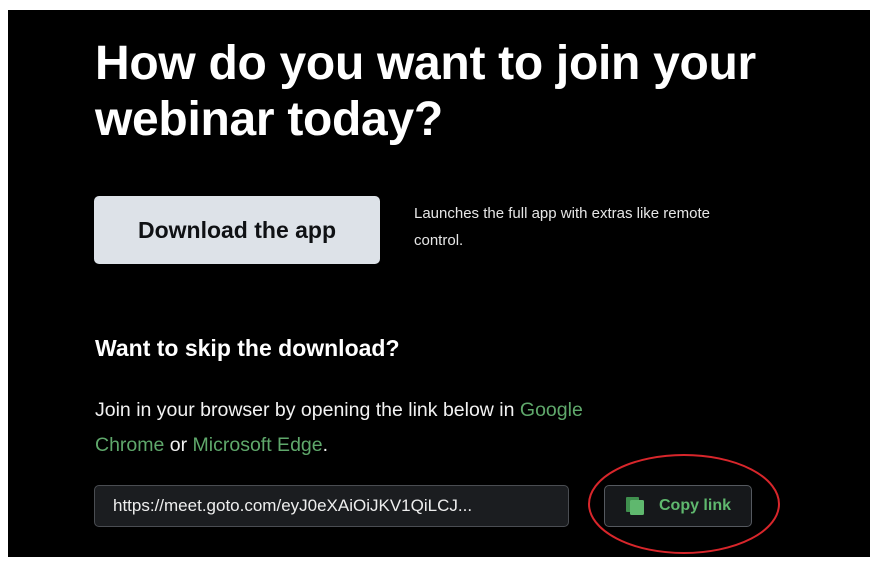 This screenshot has width=870, height=564. What do you see at coordinates (325, 445) in the screenshot?
I see `period-text: .` at bounding box center [325, 445].